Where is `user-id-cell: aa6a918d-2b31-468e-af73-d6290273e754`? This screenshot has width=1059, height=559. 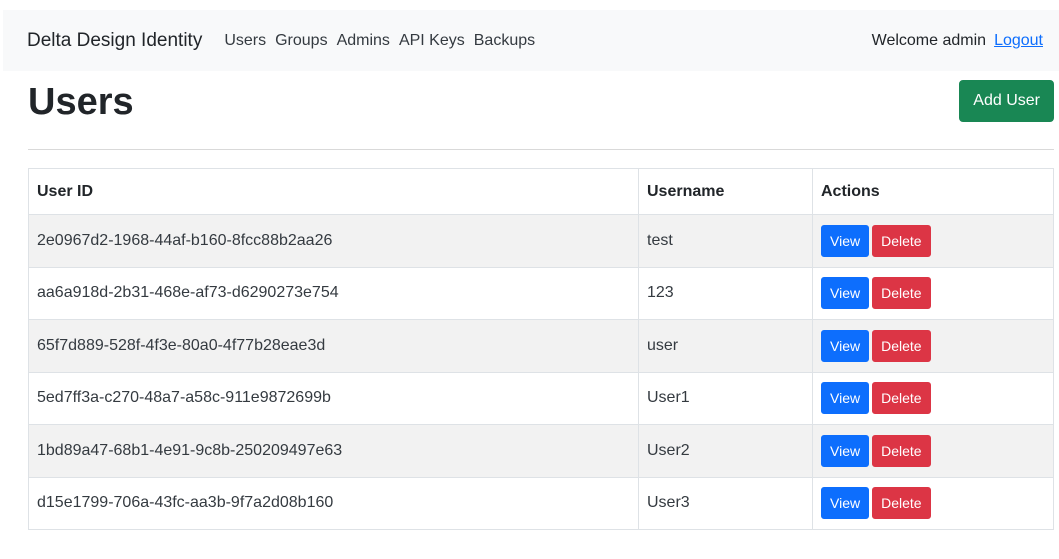
user-id-cell: aa6a918d-2b31-468e-af73-d6290273e754 is located at coordinates (333, 293).